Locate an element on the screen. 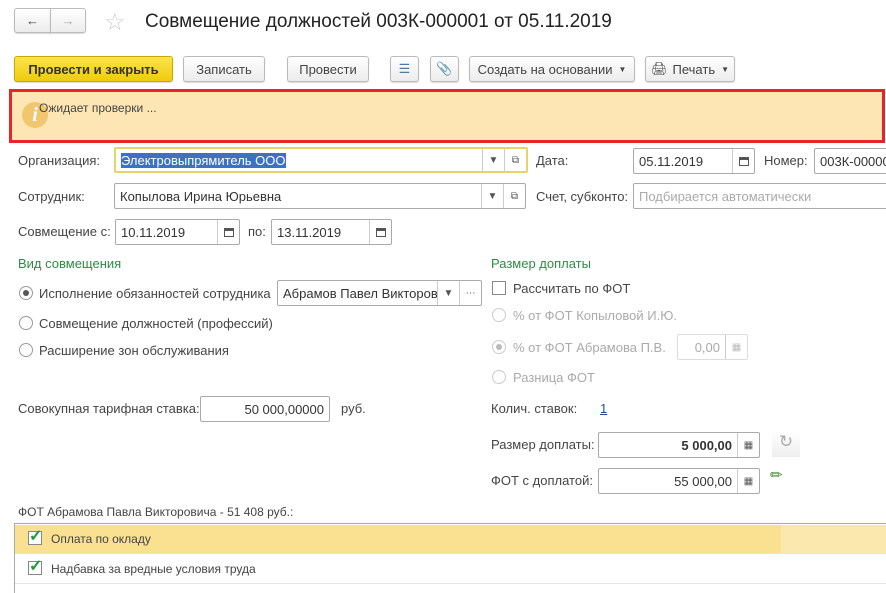 The image size is (886, 593). kind-section-title: Вид совмещения is located at coordinates (70, 263).